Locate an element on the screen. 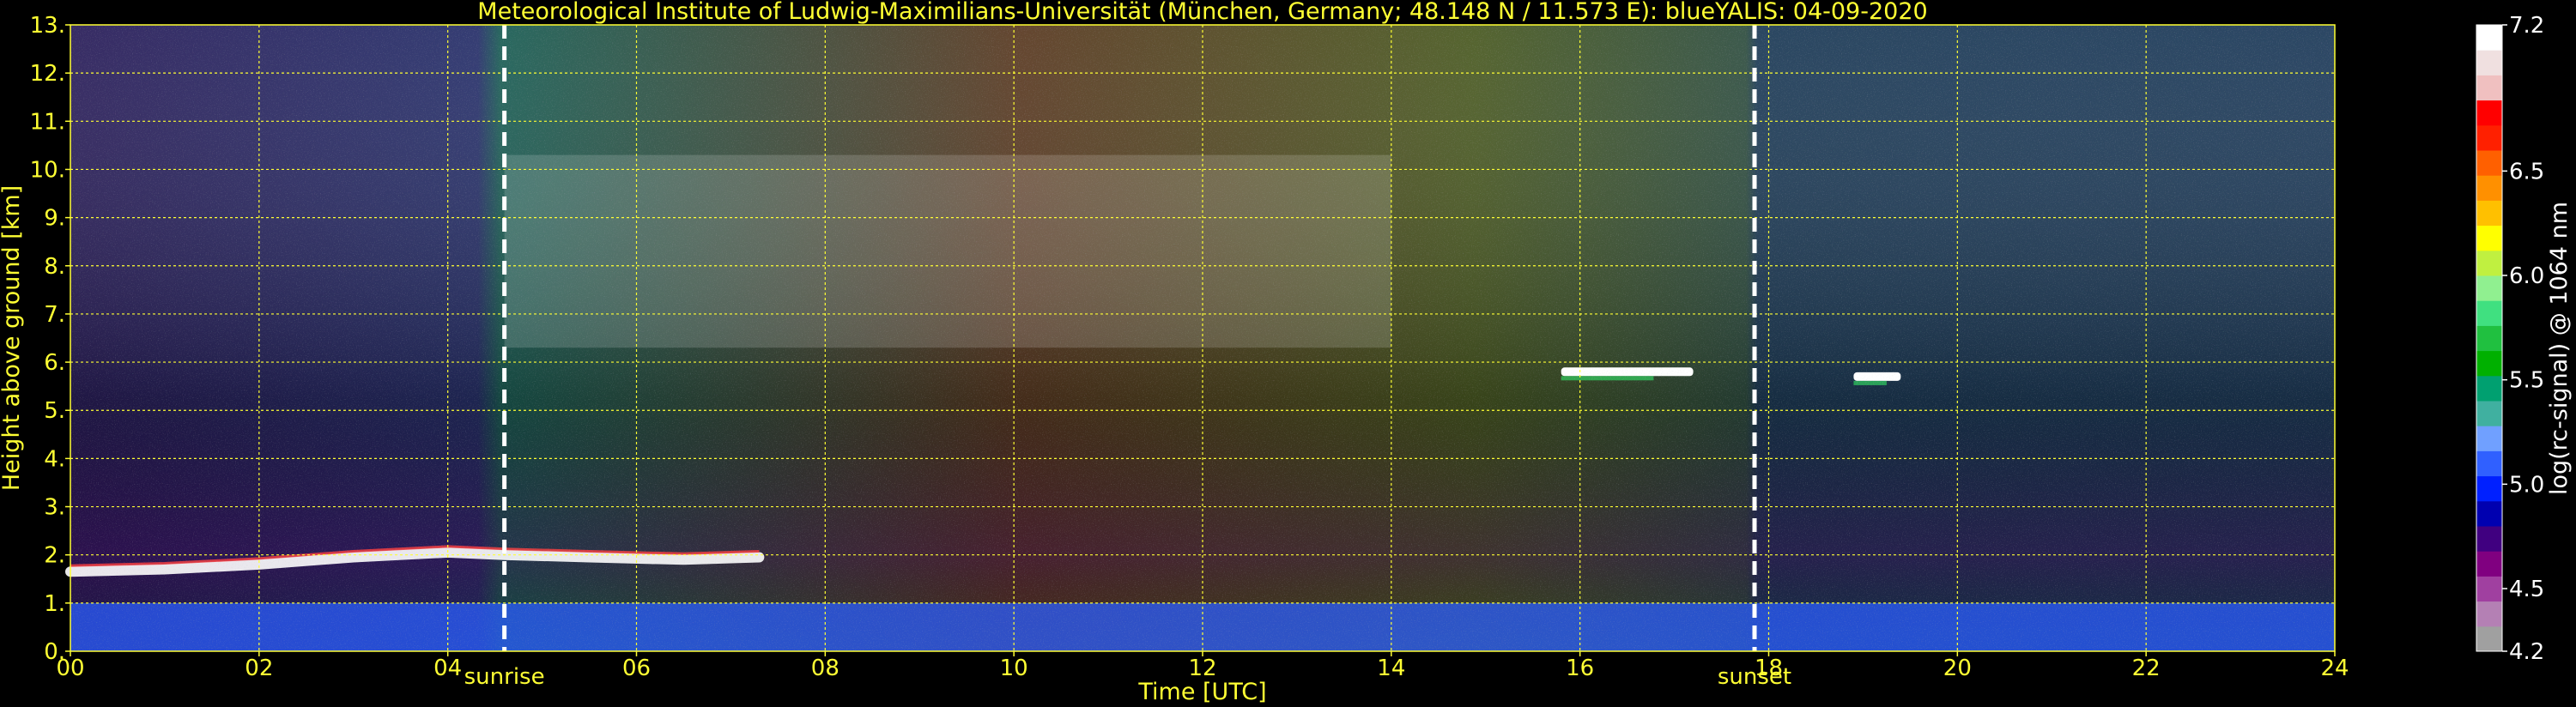 This screenshot has width=2576, height=707. x-tick-label: 12 is located at coordinates (1202, 668).